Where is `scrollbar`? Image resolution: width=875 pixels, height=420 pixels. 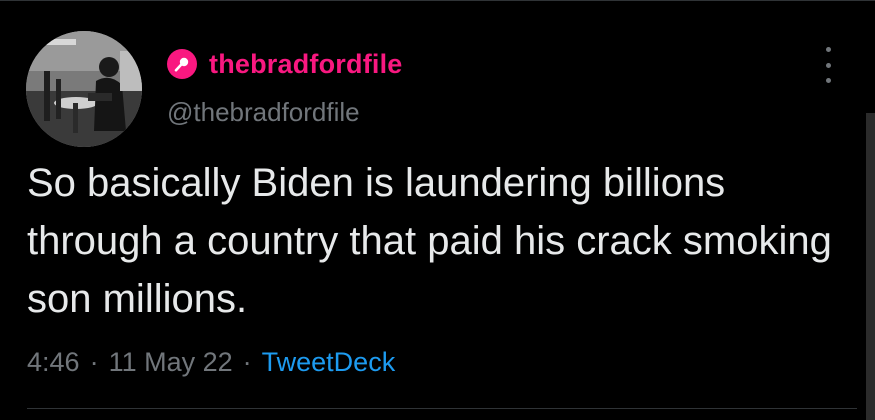 scrollbar is located at coordinates (870, 266).